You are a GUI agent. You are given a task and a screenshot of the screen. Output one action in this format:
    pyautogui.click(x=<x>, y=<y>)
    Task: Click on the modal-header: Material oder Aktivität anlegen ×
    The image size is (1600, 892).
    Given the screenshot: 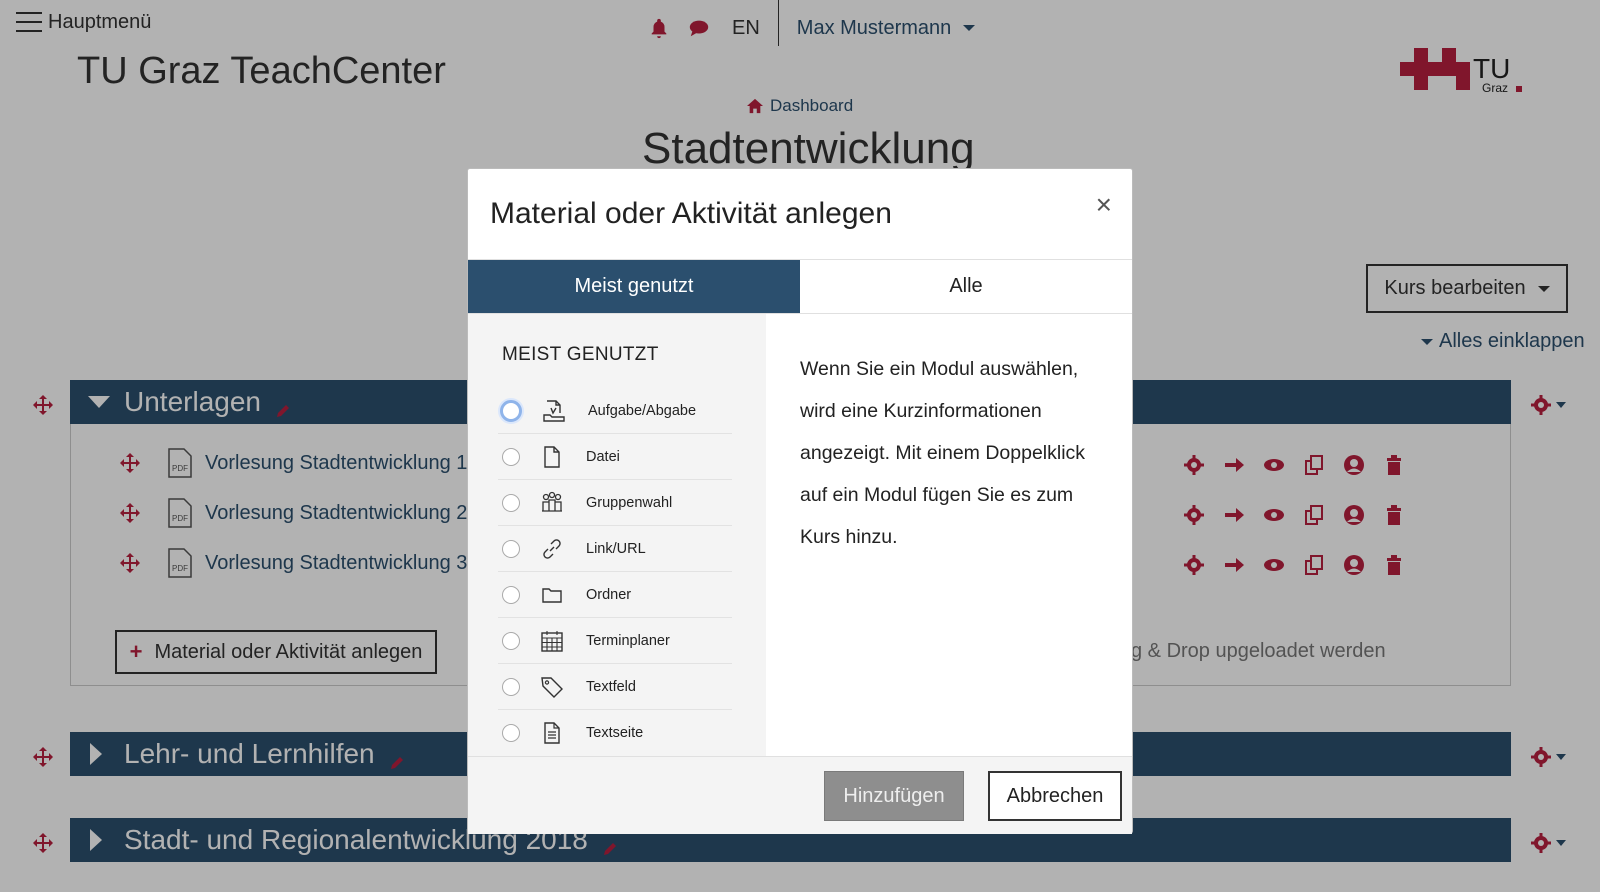 What is the action you would take?
    pyautogui.click(x=800, y=214)
    